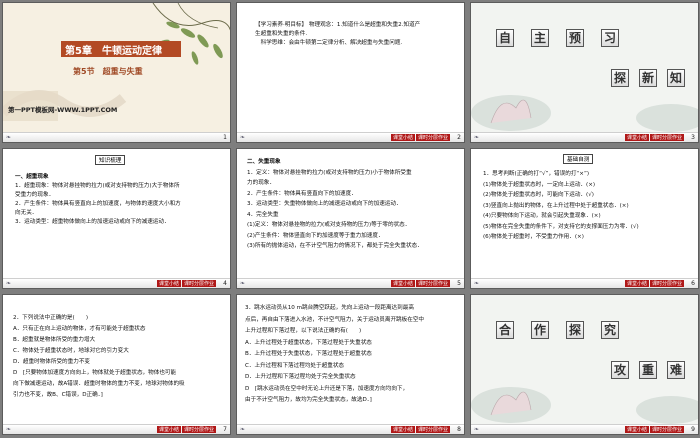 The image size is (700, 438). What do you see at coordinates (459, 137) in the screenshot?
I see `slide-number: 2` at bounding box center [459, 137].